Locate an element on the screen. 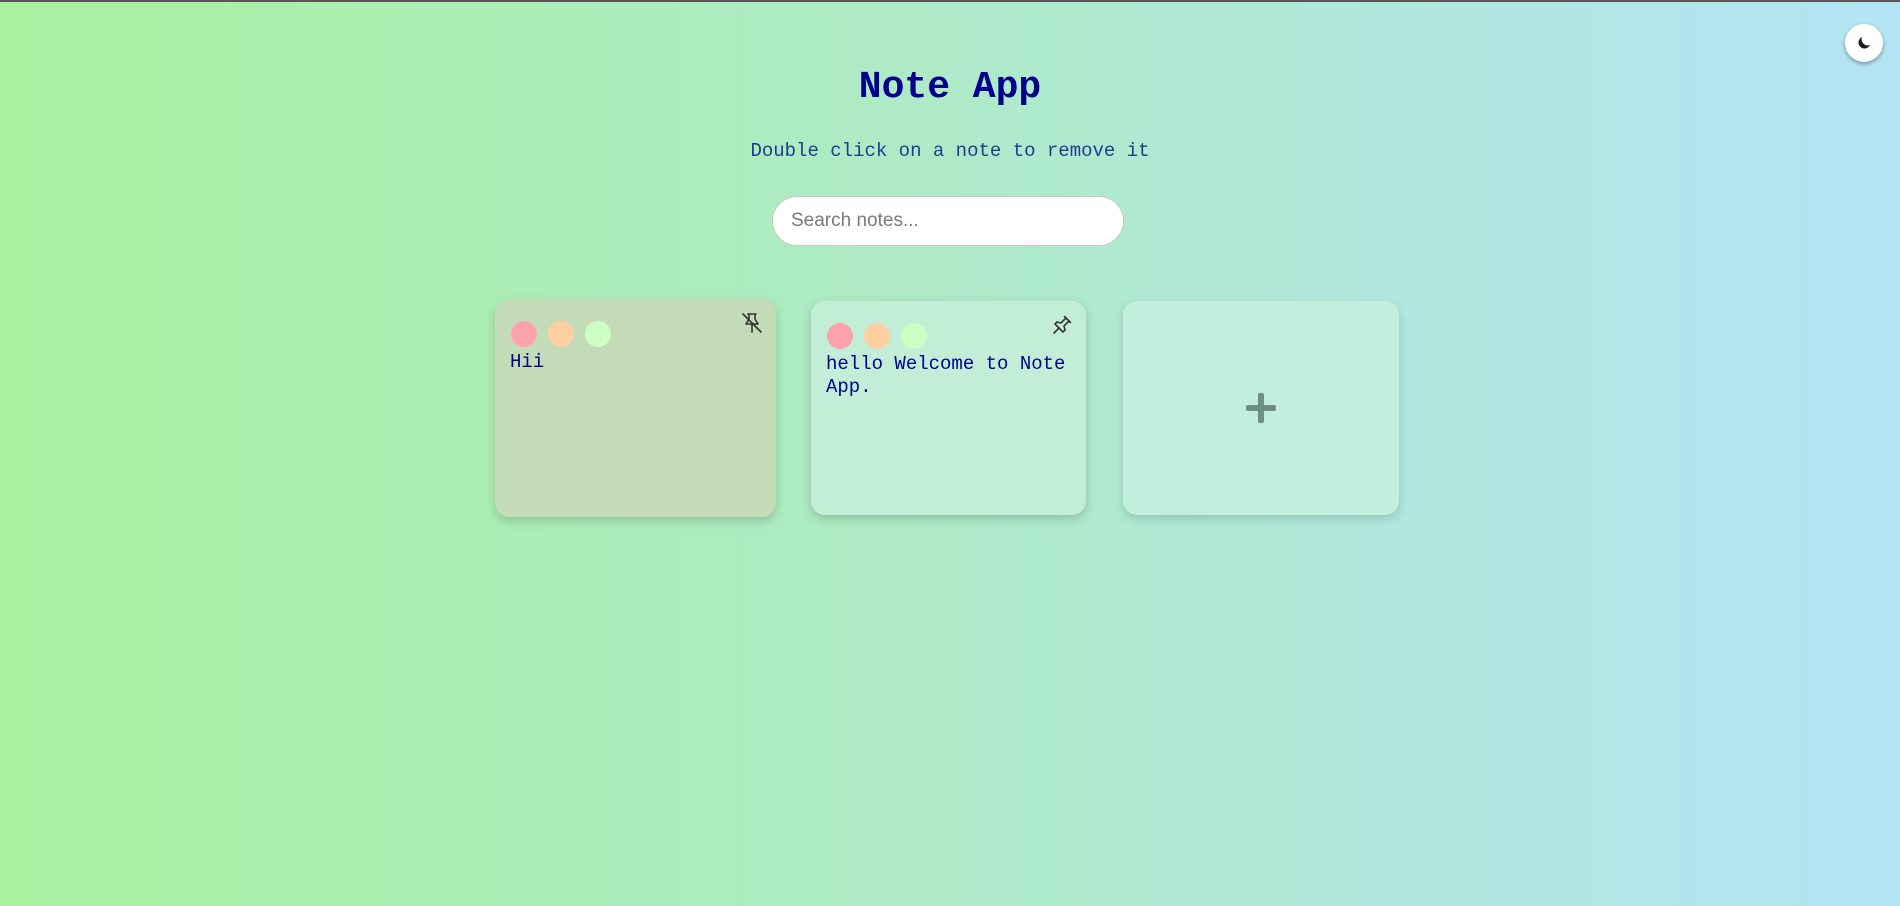  search-bar is located at coordinates (948, 221).